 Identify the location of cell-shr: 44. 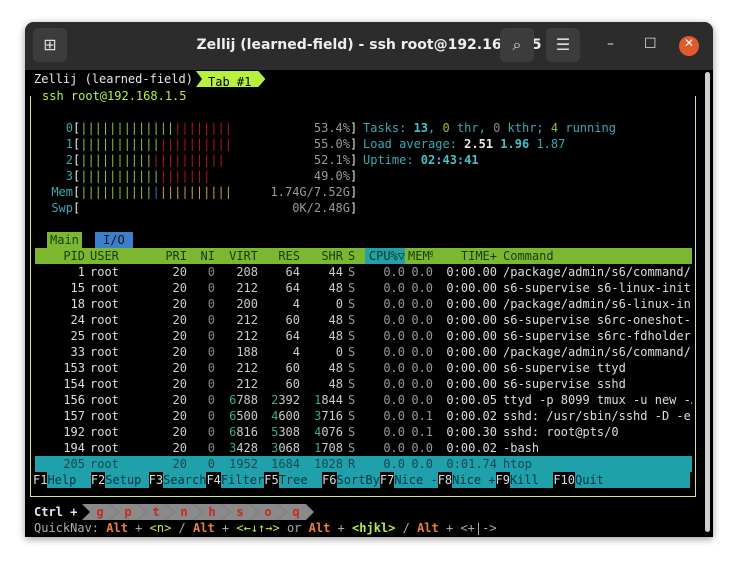
(335, 272).